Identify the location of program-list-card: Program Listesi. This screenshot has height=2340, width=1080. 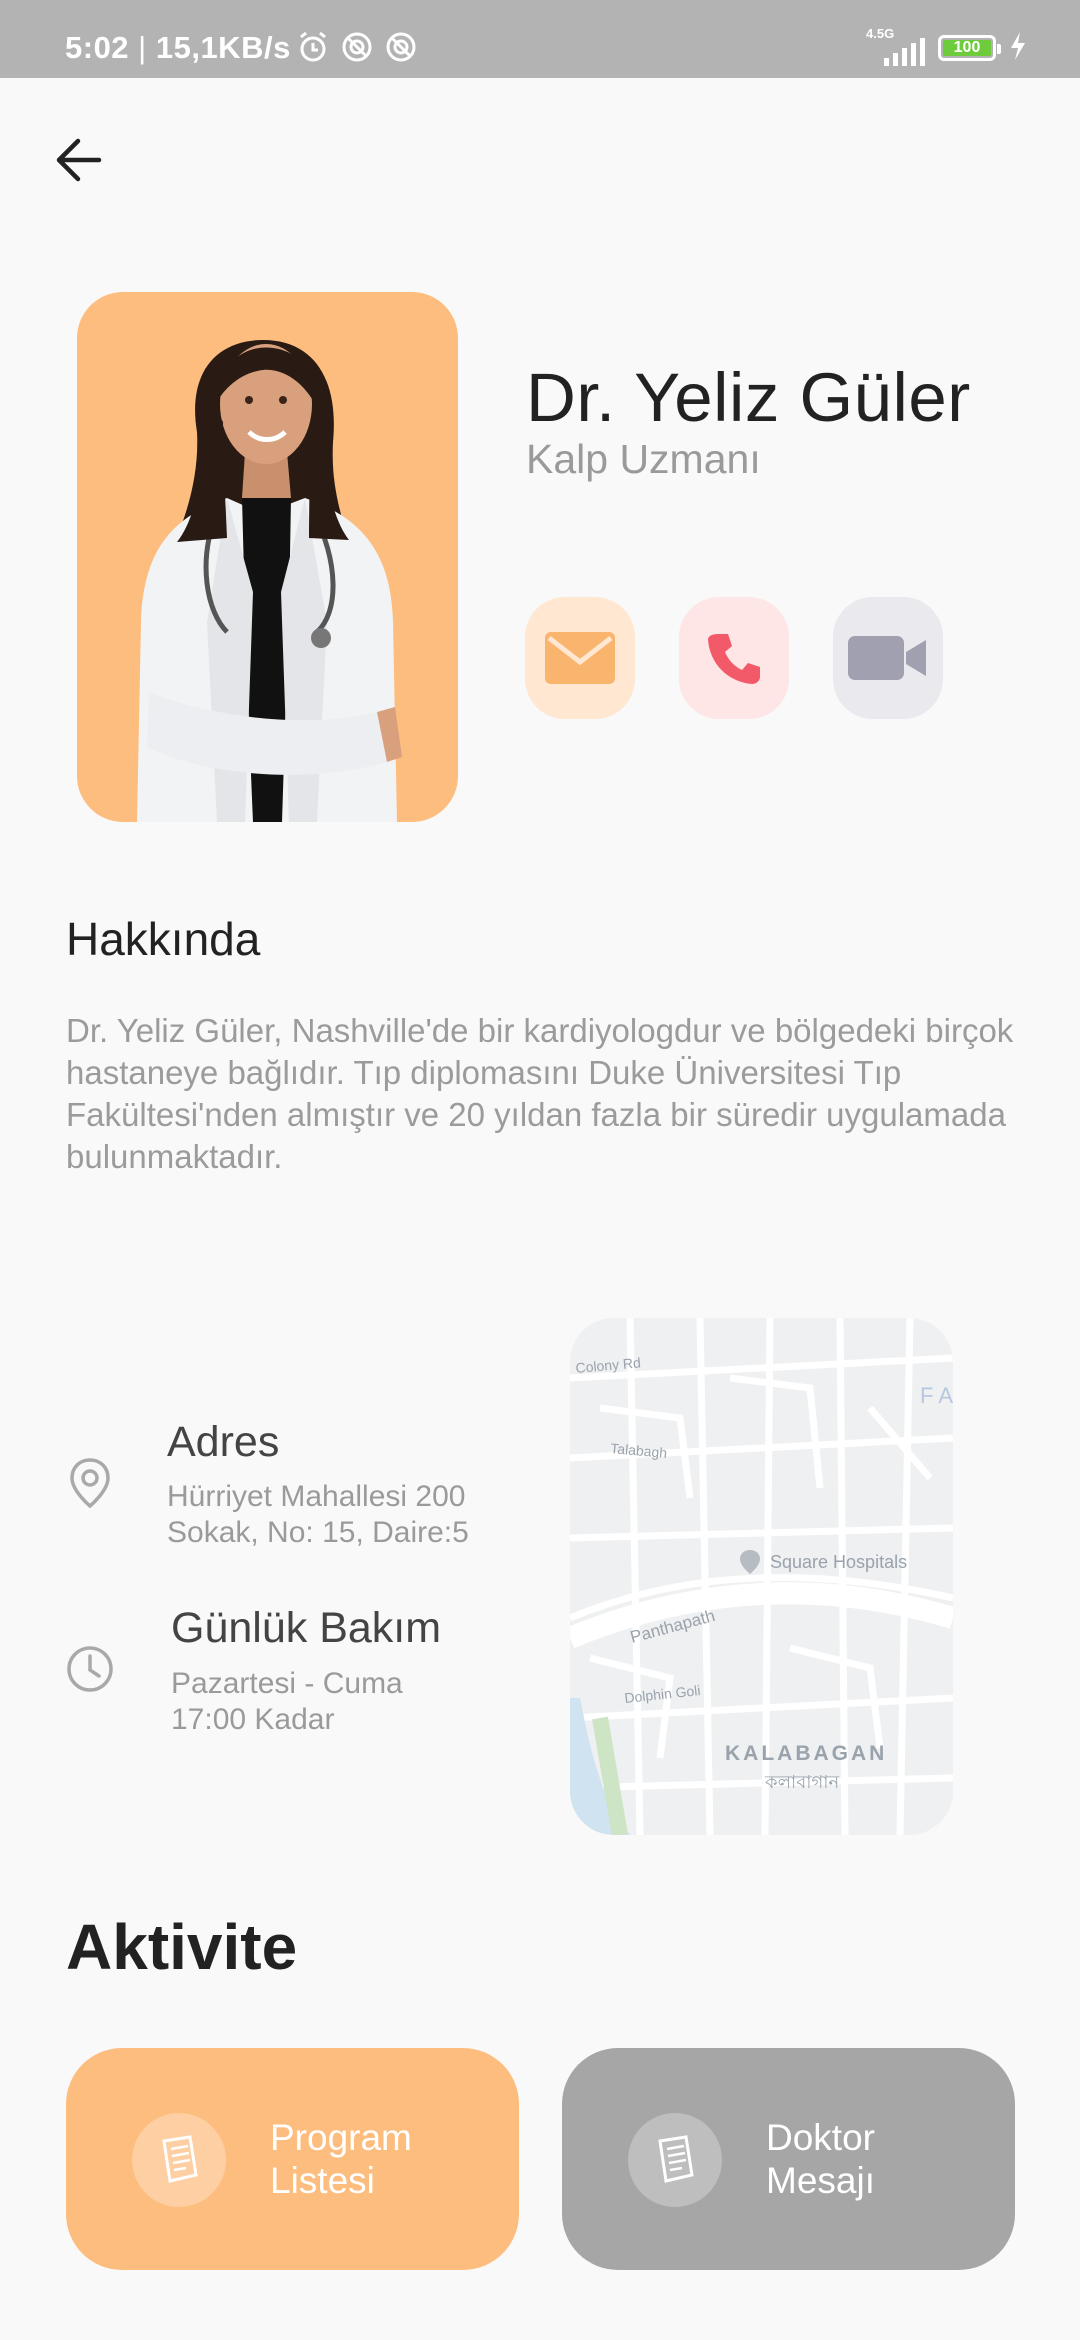
(292, 2159).